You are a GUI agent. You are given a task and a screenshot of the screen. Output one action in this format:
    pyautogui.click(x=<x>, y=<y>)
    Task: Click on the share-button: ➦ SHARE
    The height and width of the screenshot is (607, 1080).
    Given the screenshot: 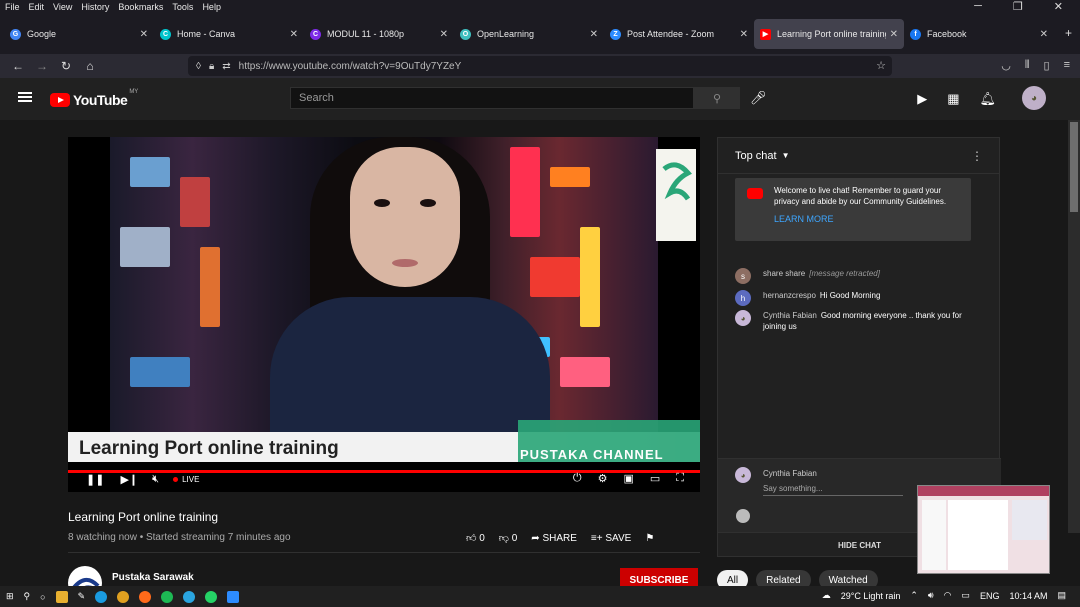 What is the action you would take?
    pyautogui.click(x=554, y=538)
    